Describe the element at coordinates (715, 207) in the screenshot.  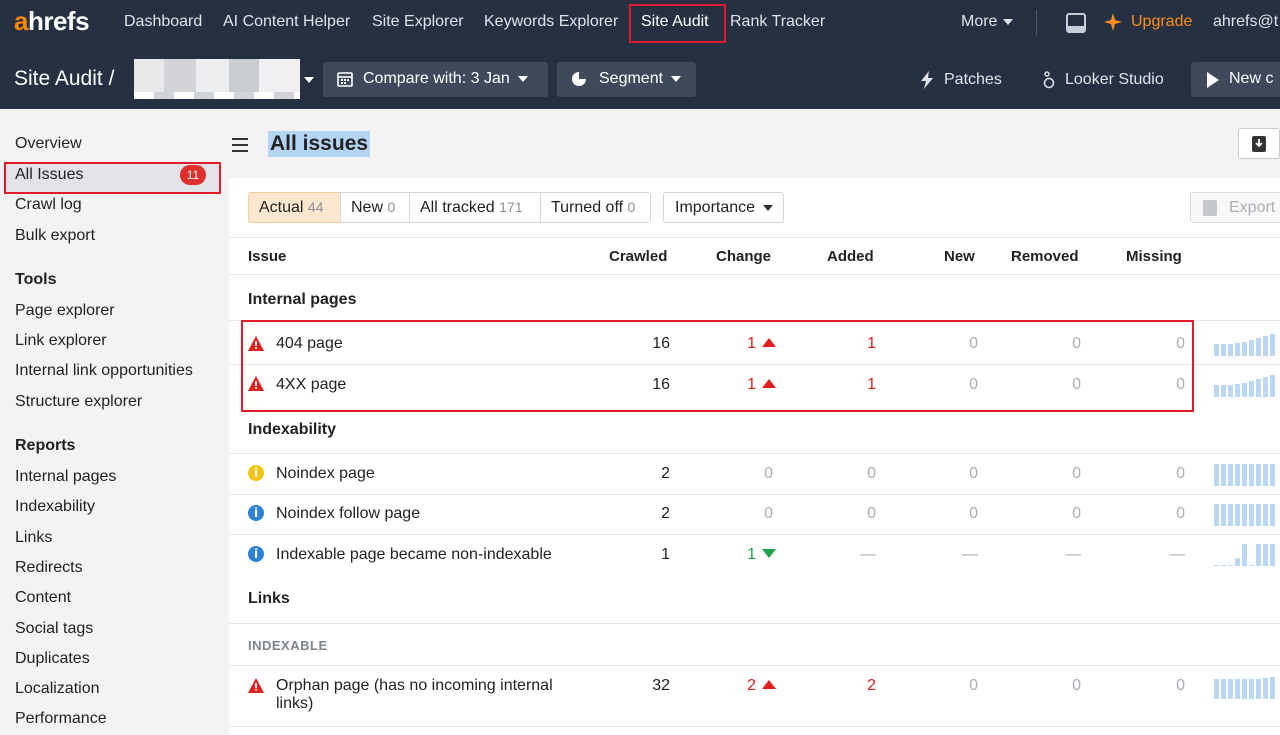
I see `importance-label: Importance` at that location.